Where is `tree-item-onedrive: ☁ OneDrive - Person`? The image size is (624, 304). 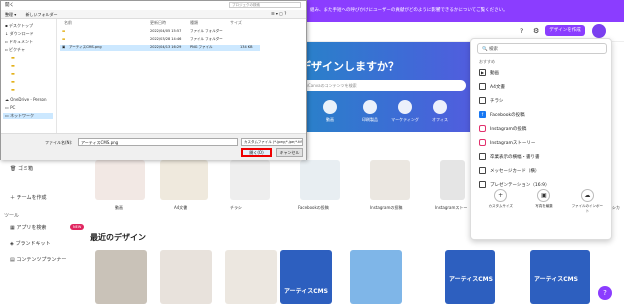
tree-item-onedrive: ☁ OneDrive - Person is located at coordinates (26, 99).